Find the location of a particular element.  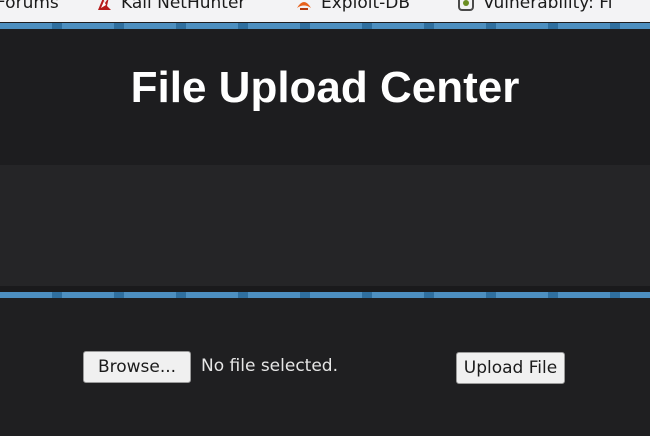

file-status-text: No file selected. is located at coordinates (269, 366).